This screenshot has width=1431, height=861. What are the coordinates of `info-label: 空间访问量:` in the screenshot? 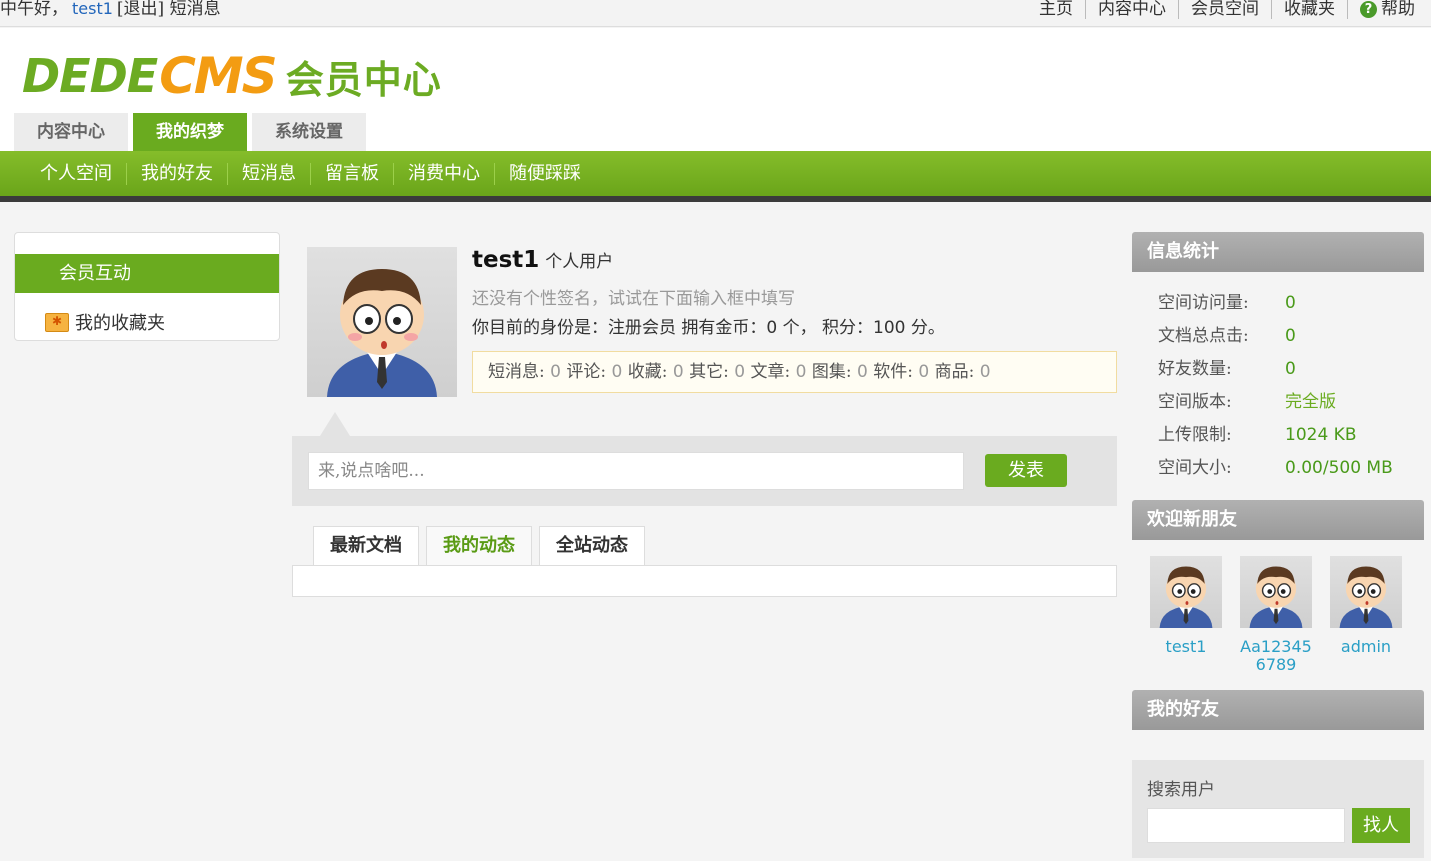 It's located at (1203, 303).